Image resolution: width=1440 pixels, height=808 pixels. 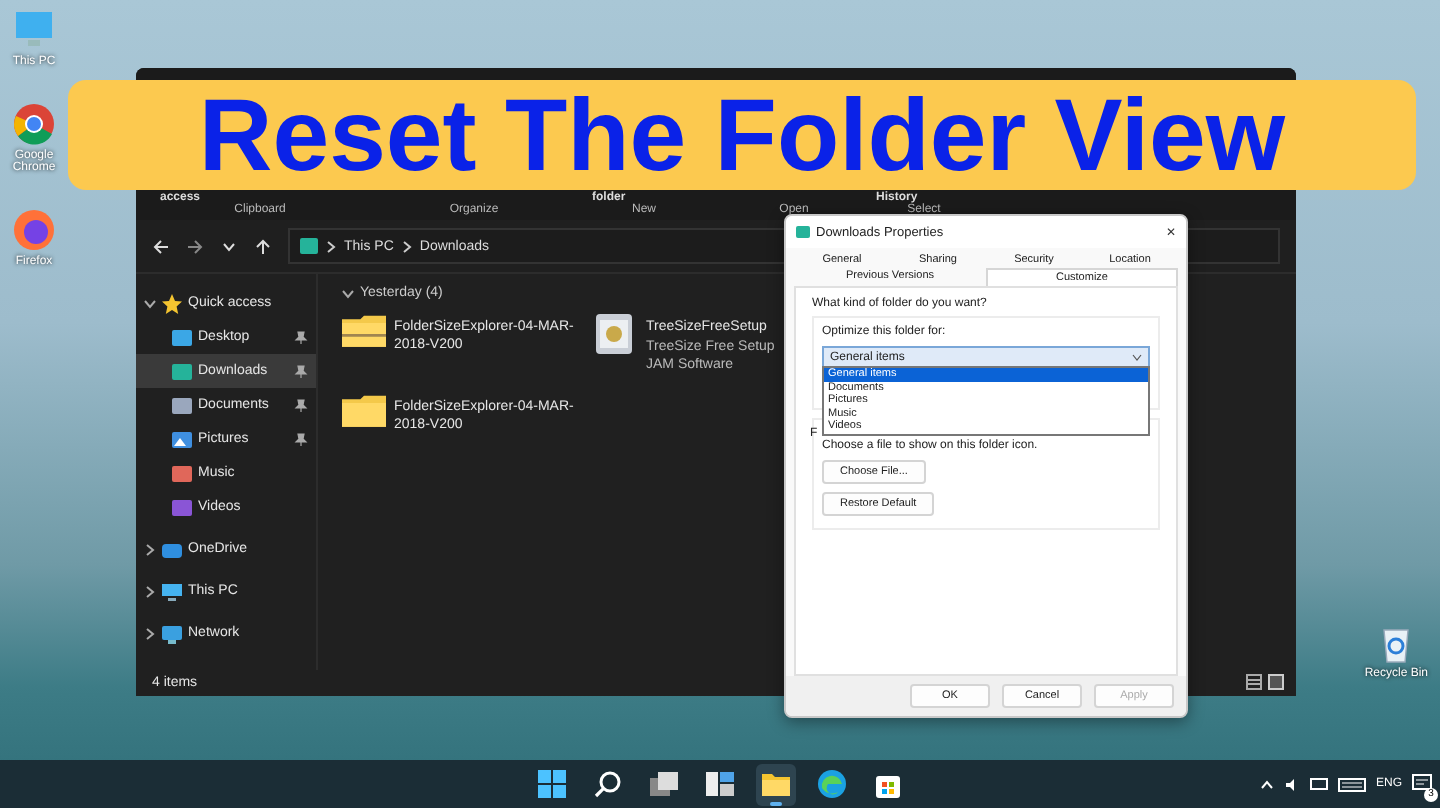 I want to click on keyboard-icon, so click(x=1351, y=784).